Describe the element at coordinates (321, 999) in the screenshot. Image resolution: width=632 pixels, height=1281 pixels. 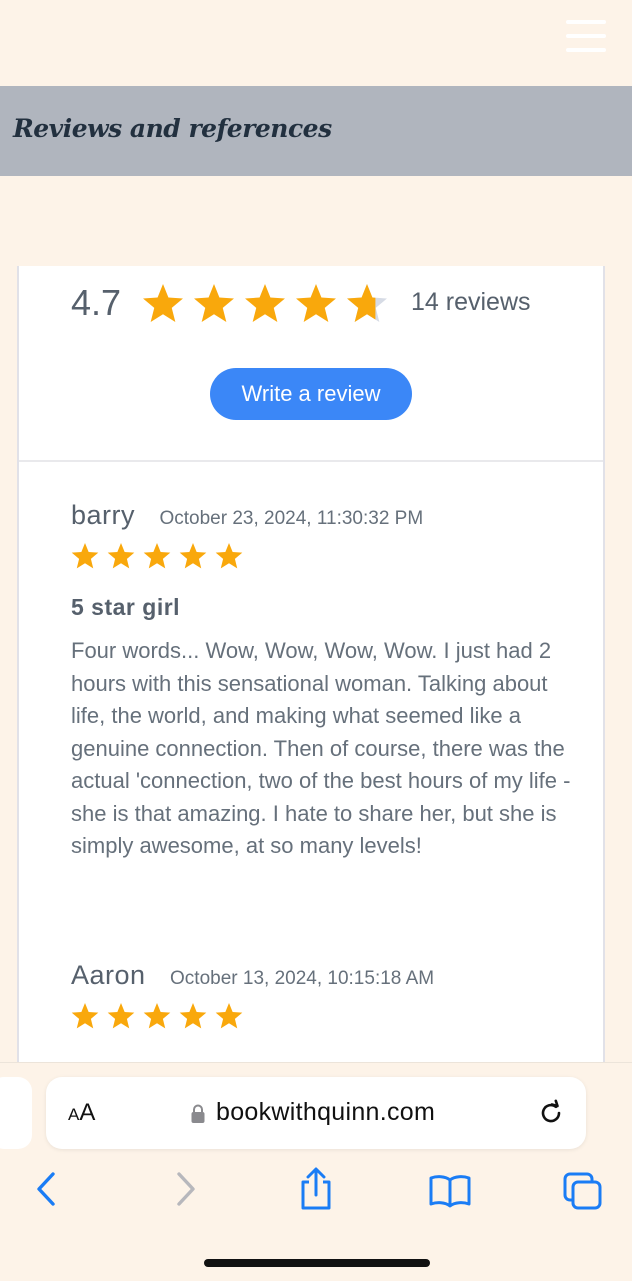
I see `review-item: Aaron October 13, 2024, 10:15:18 AM` at that location.